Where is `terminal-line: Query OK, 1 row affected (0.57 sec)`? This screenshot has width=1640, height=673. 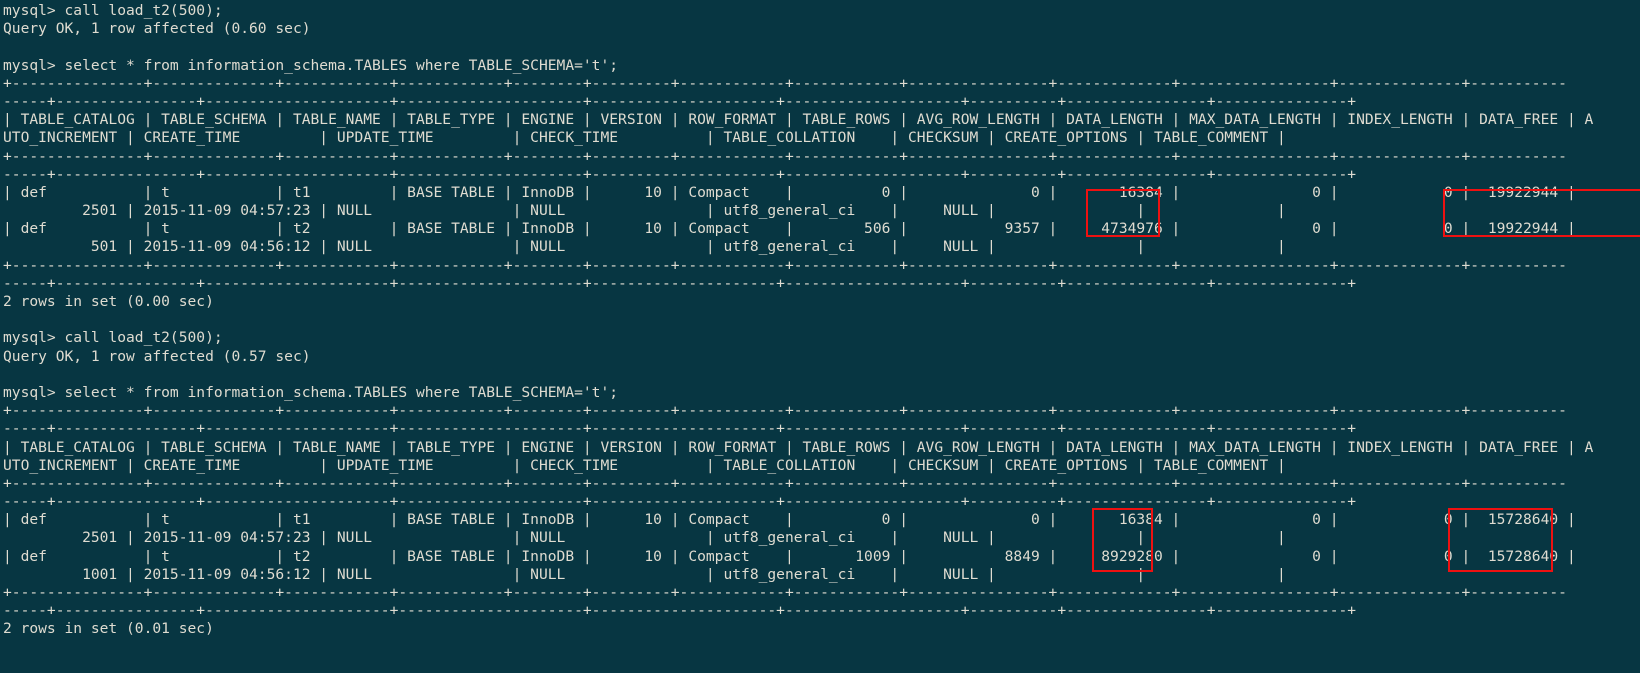
terminal-line: Query OK, 1 row affected (0.57 sec) is located at coordinates (157, 356).